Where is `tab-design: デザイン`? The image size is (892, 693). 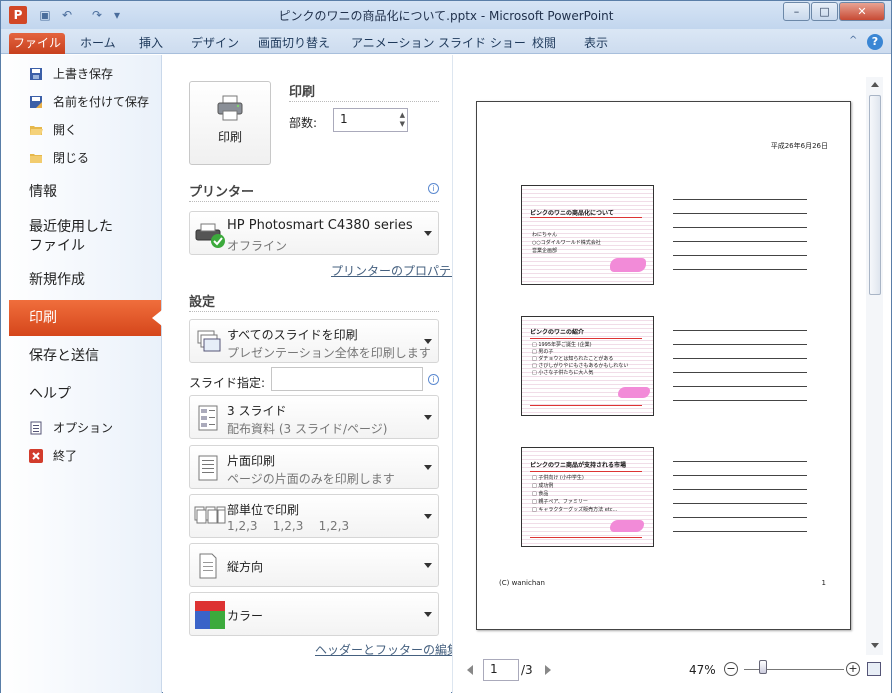 tab-design: デザイン is located at coordinates (215, 43).